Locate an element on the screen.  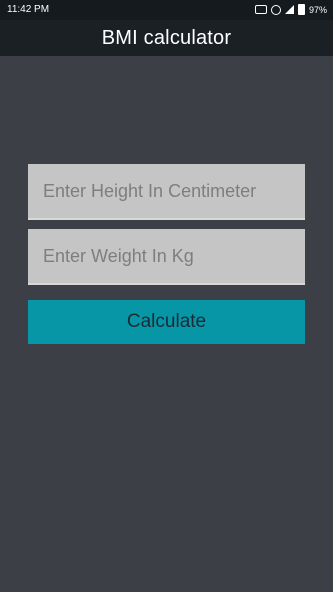
calculate-button: Calculate is located at coordinates (166, 322).